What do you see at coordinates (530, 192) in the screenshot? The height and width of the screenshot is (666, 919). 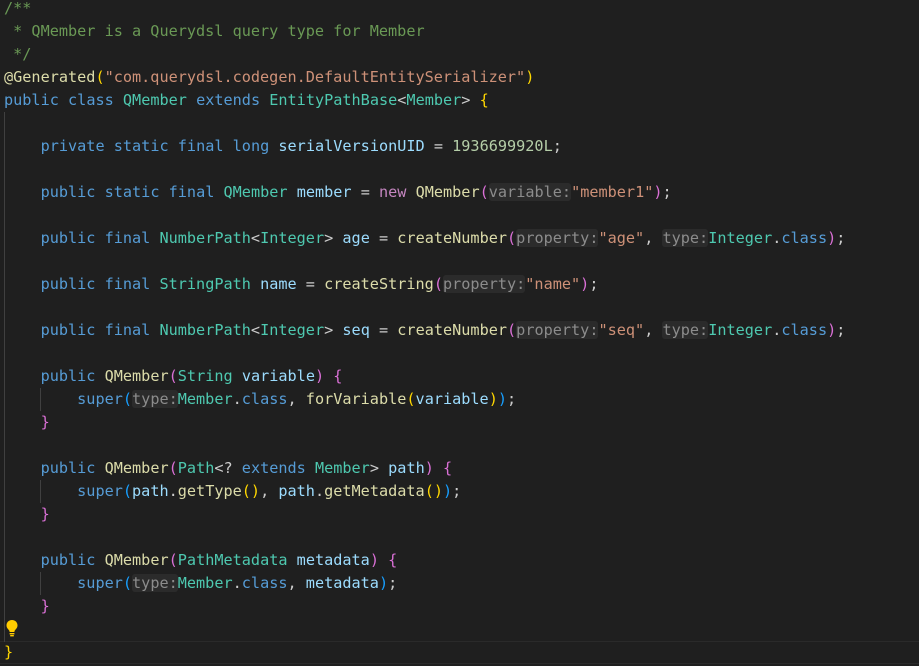 I see `code-token-hint: variable:` at bounding box center [530, 192].